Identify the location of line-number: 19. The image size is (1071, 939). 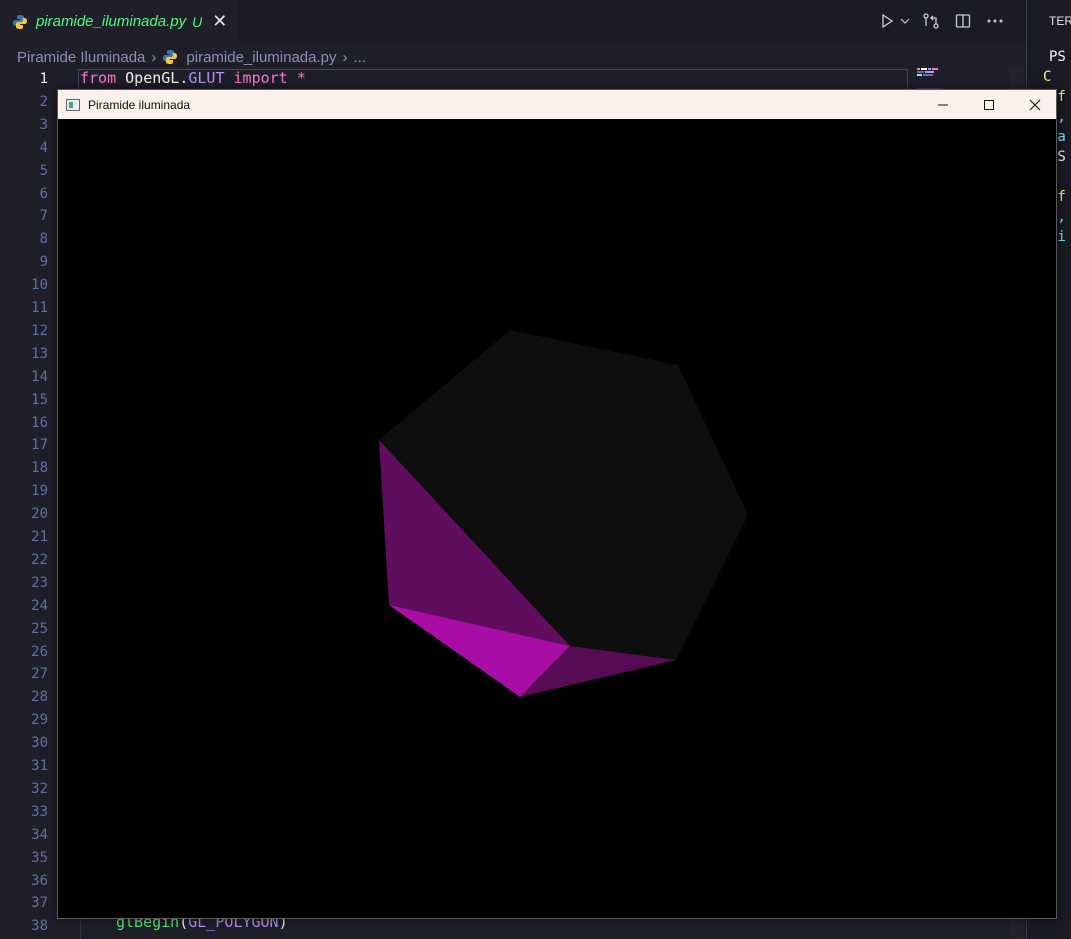
(39, 491).